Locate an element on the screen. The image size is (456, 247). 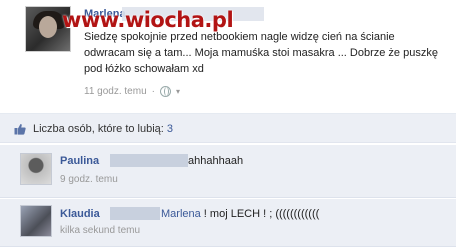
post-timestamp: 11 godz. temu is located at coordinates (115, 91).